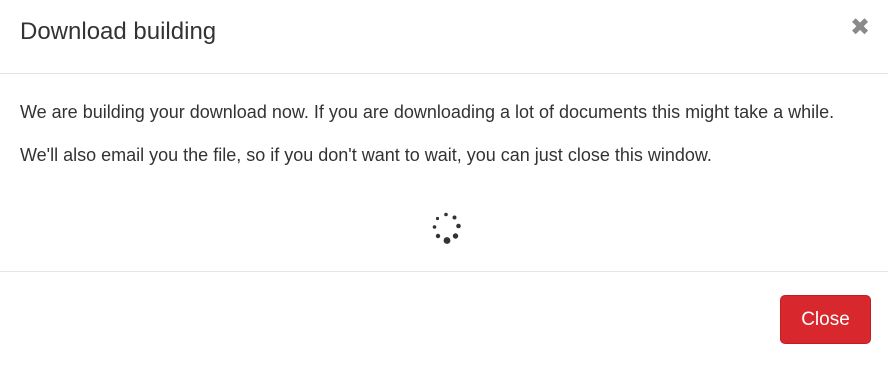 This screenshot has width=888, height=366. Describe the element at coordinates (825, 319) in the screenshot. I see `close-button: Close` at that location.